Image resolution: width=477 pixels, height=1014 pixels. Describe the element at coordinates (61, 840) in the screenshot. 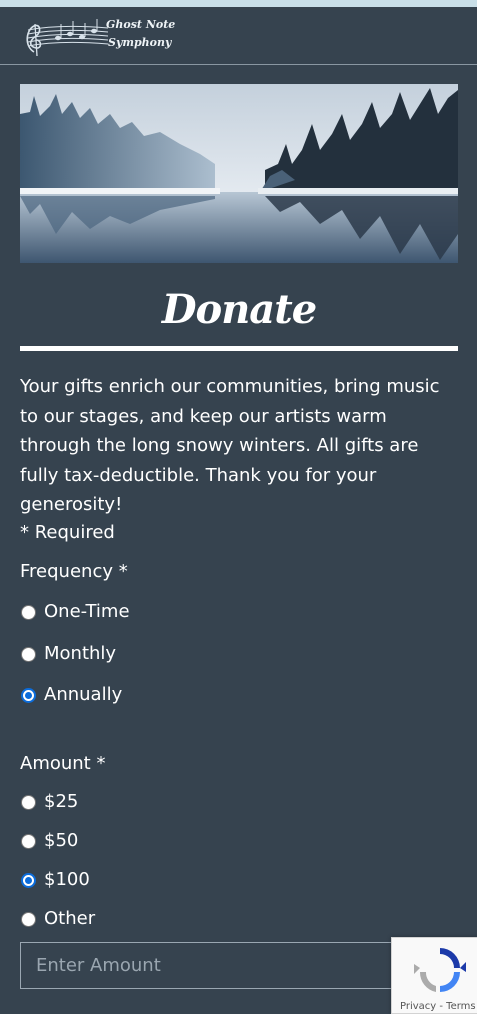

I see `radio-label: $50` at that location.